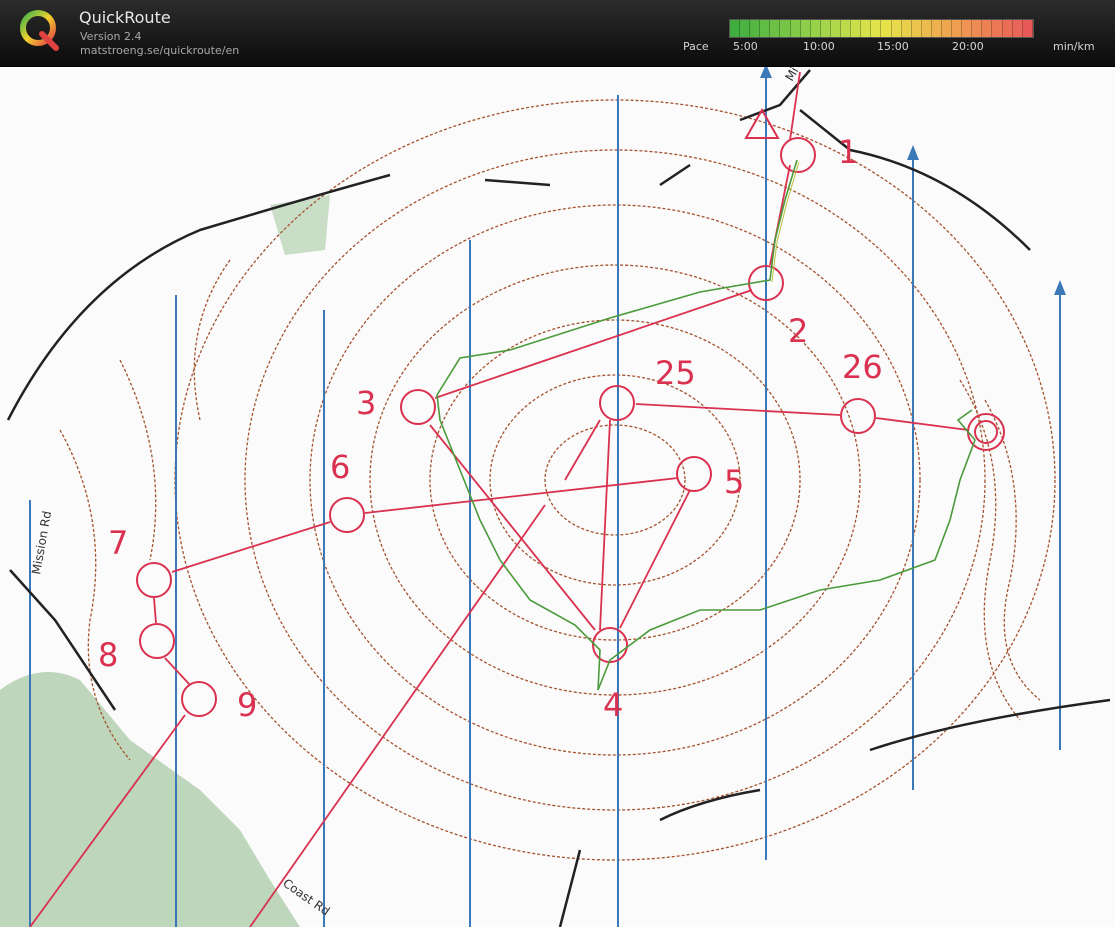 Image resolution: width=1115 pixels, height=927 pixels. Describe the element at coordinates (734, 482) in the screenshot. I see `control-number-5: 5` at that location.